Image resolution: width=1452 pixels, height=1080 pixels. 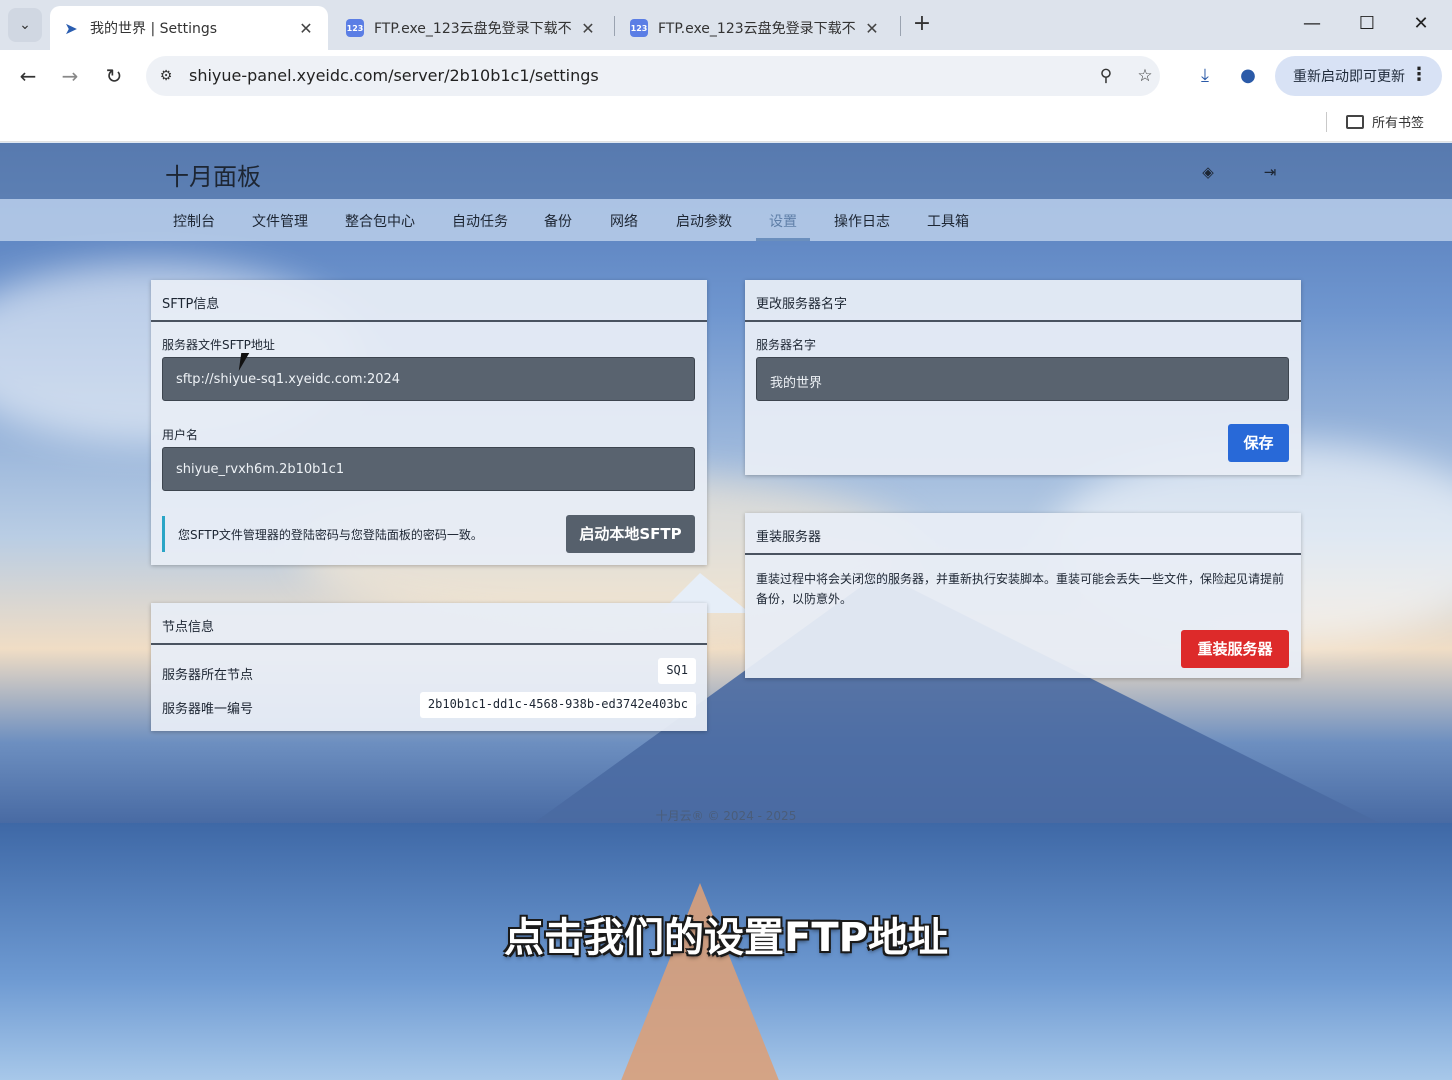 I want to click on nav-activity-log: 操作日志, so click(x=862, y=221).